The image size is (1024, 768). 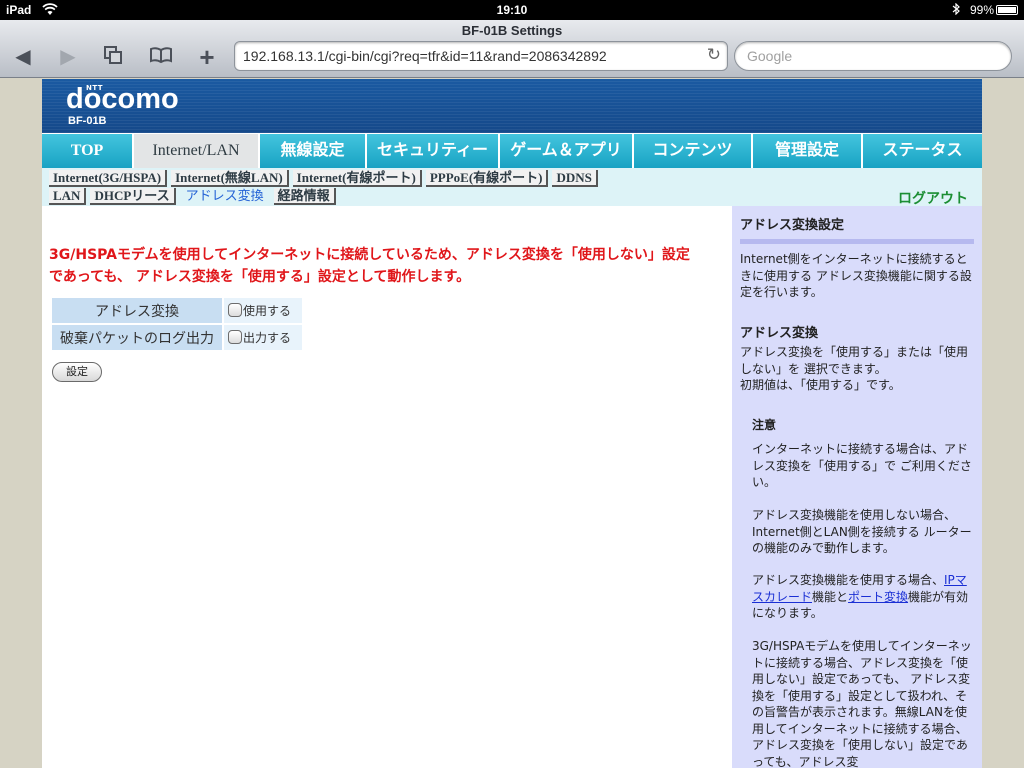 I want to click on search-field, so click(x=873, y=56).